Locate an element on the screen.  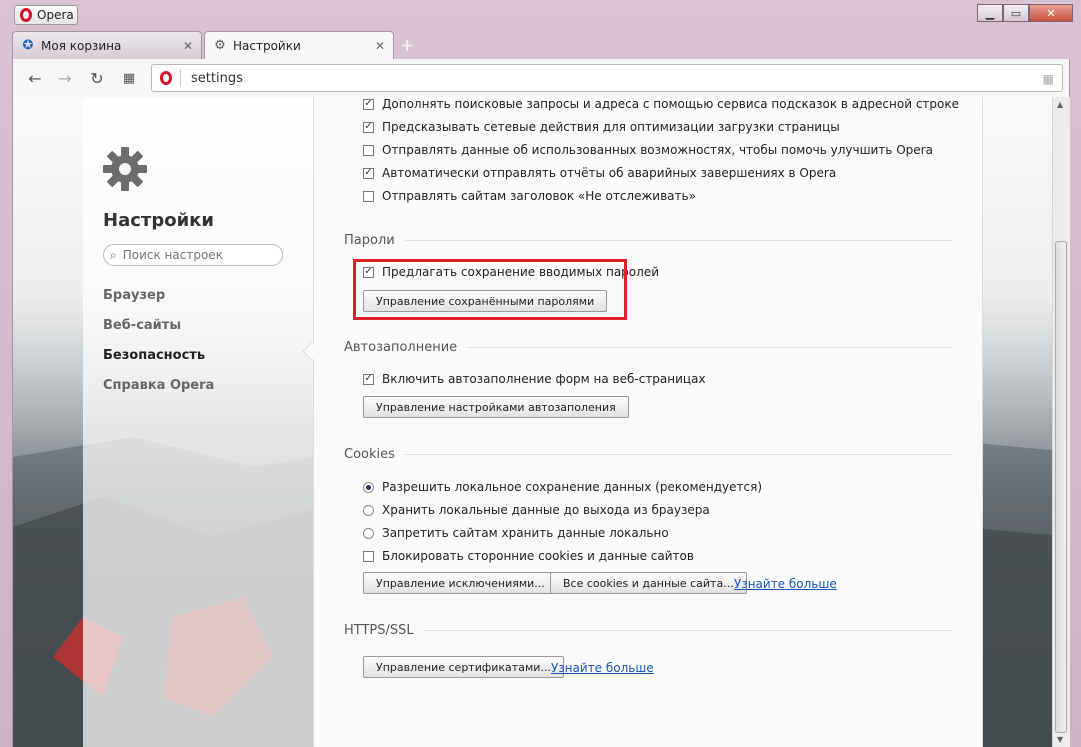
address-input is located at coordinates (601, 78).